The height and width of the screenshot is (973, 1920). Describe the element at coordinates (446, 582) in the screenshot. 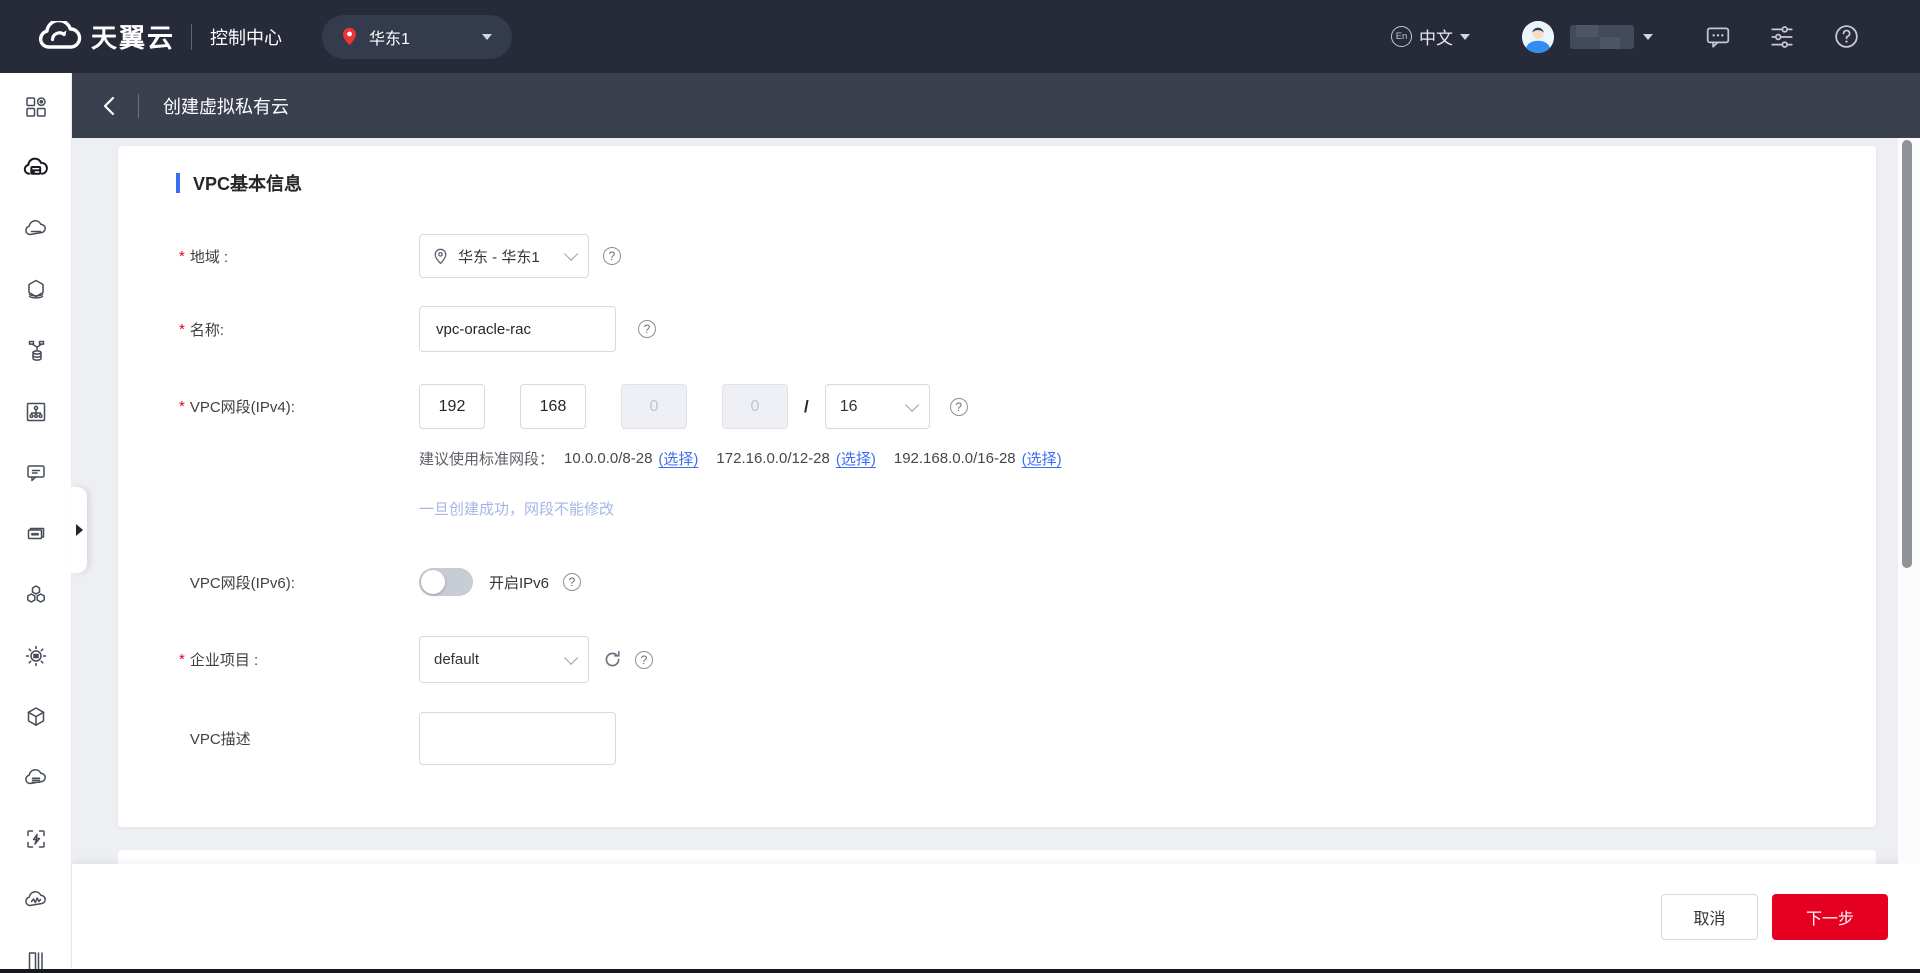

I see `ipv6-toggle` at that location.